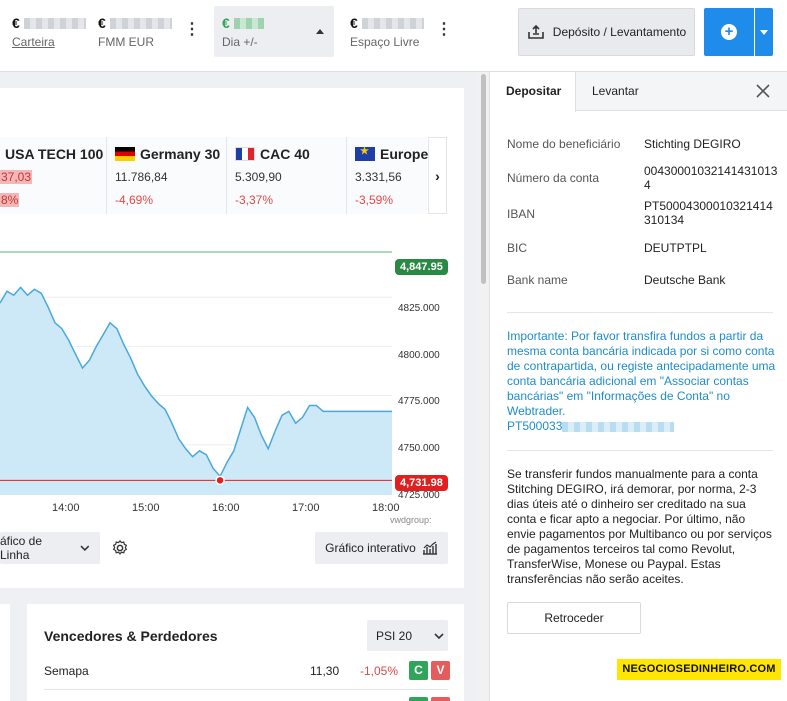 The height and width of the screenshot is (701, 787). I want to click on index-card-usa-tech: USA TECH 100 37,03 8%, so click(53, 175).